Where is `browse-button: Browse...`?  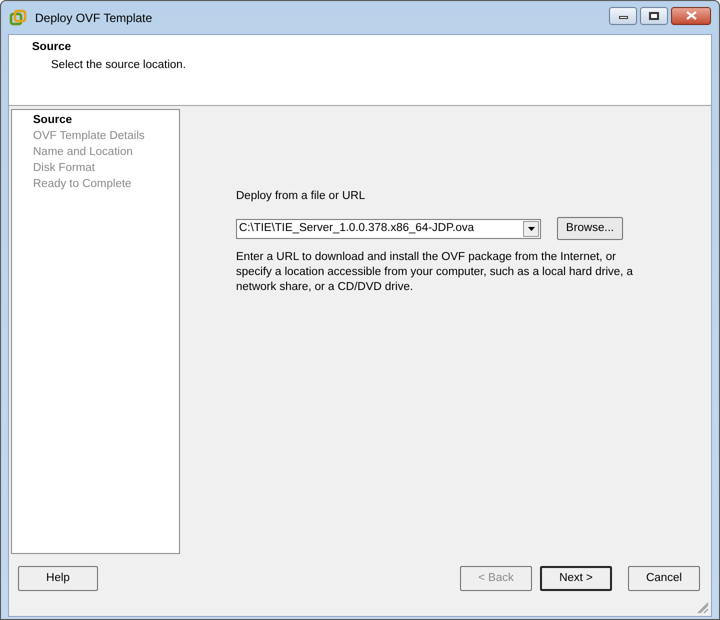
browse-button: Browse... is located at coordinates (590, 228).